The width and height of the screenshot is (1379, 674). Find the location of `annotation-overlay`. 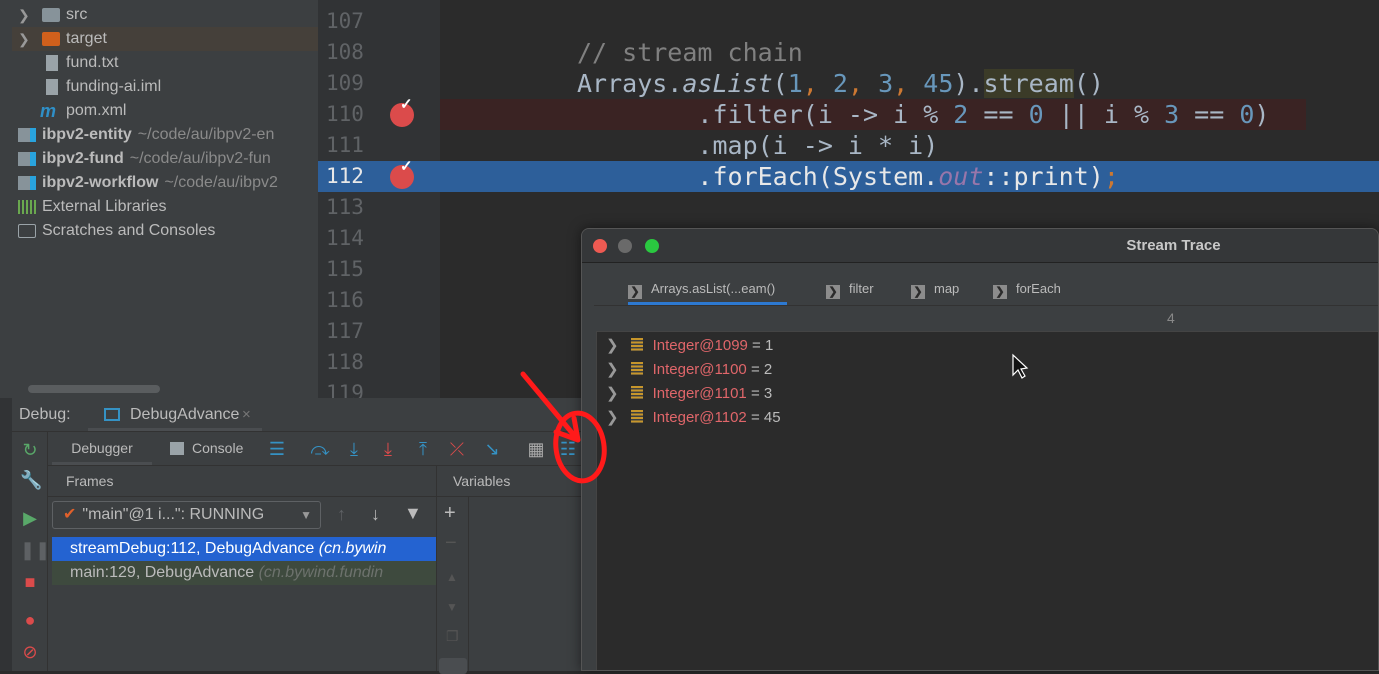

annotation-overlay is located at coordinates (774, 418).